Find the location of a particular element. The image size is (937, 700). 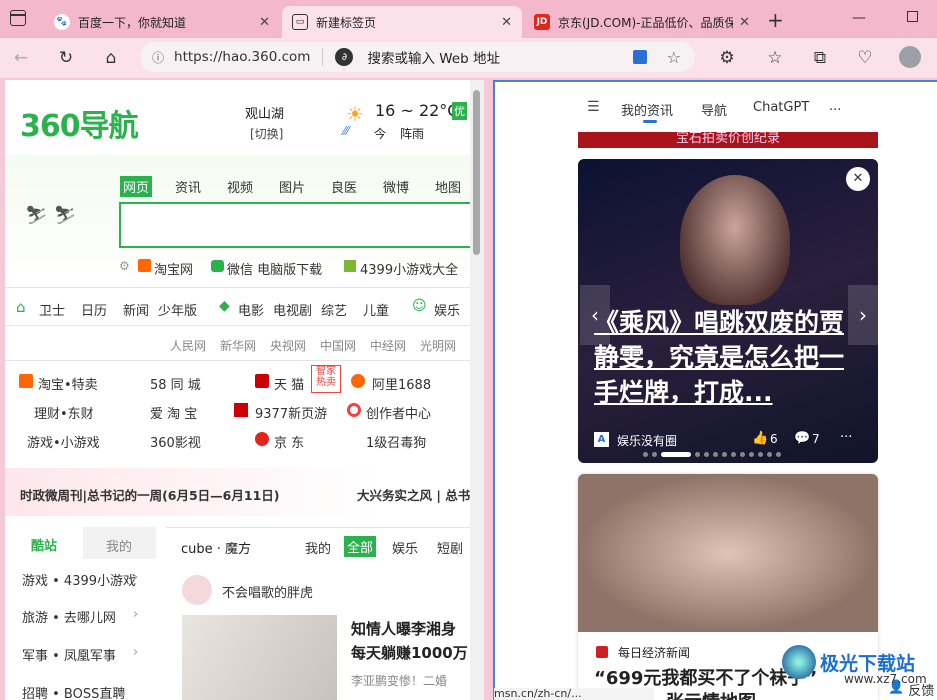

back-icon: ← is located at coordinates (21, 58).